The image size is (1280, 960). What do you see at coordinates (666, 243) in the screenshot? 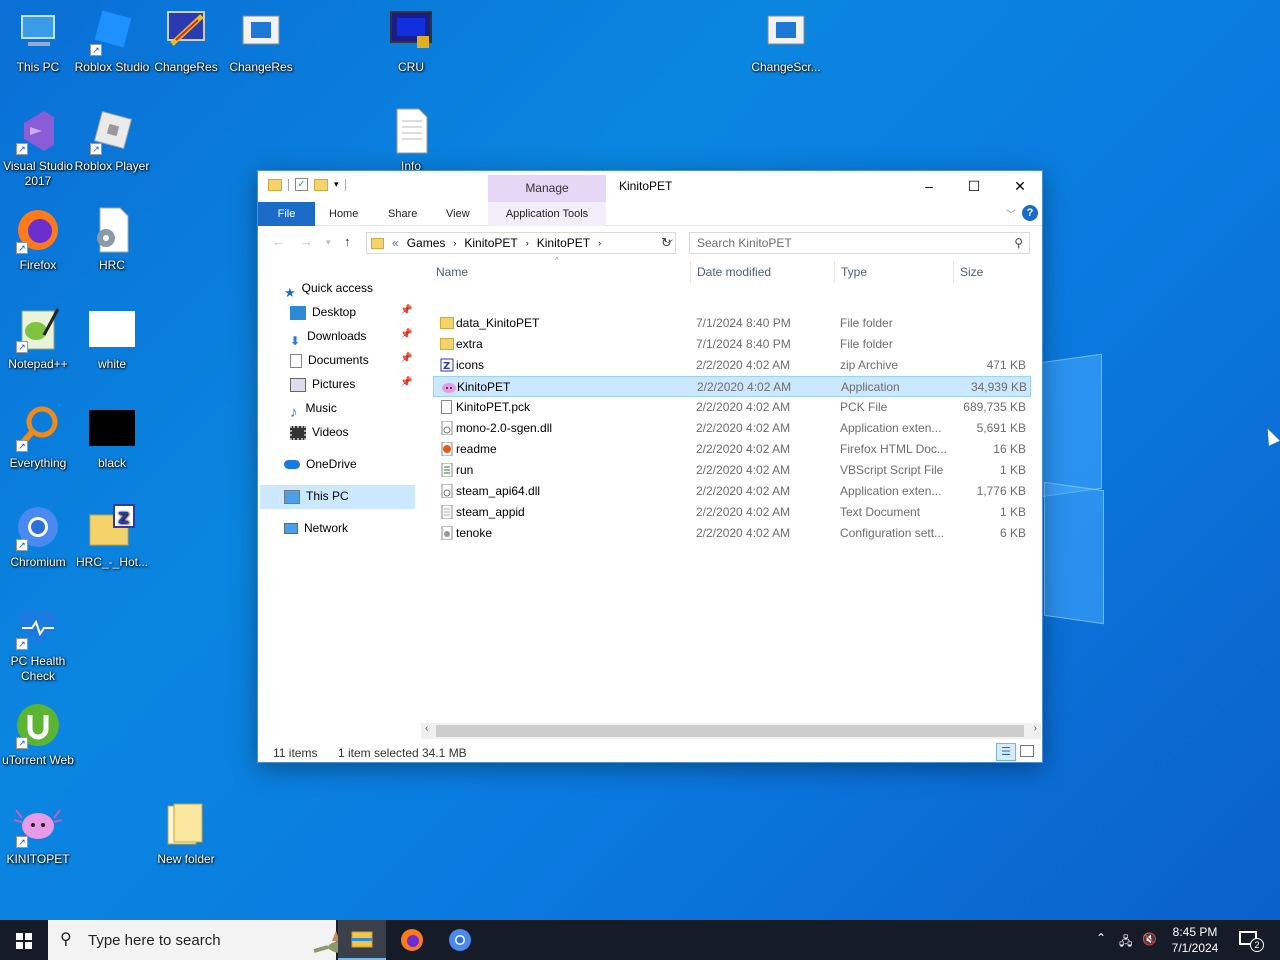
I see `refresh-icon: ↻` at bounding box center [666, 243].